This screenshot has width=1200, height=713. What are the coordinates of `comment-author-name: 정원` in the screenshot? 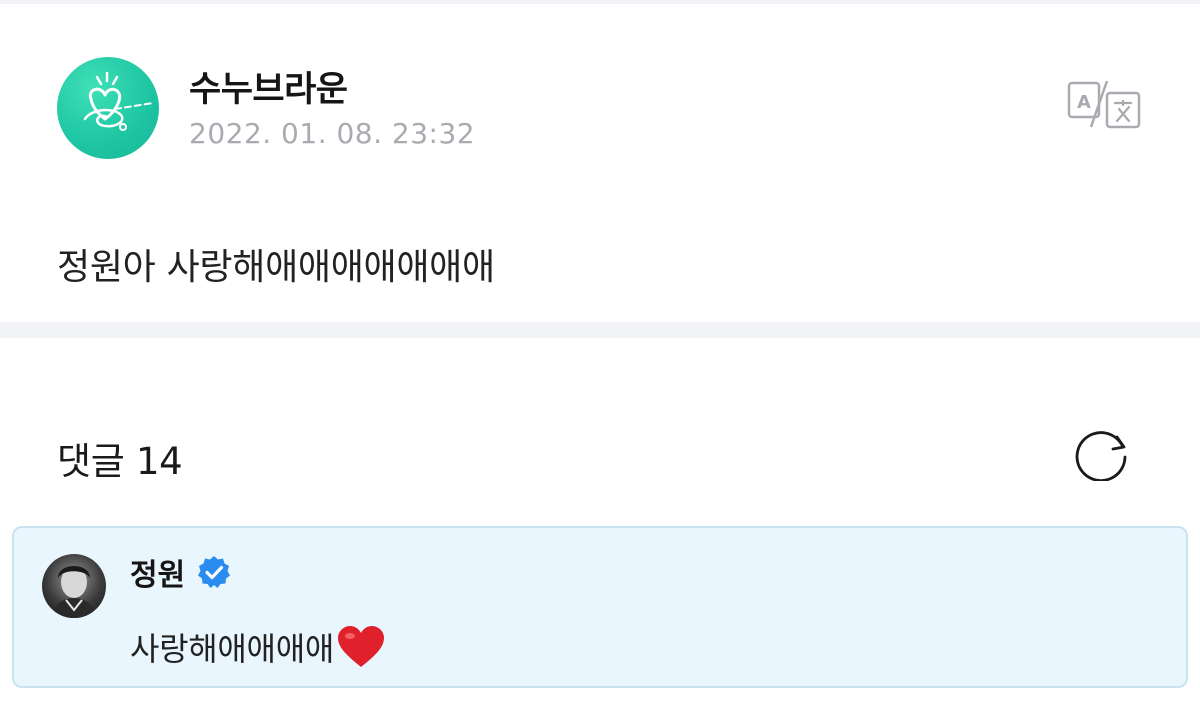 It's located at (157, 572).